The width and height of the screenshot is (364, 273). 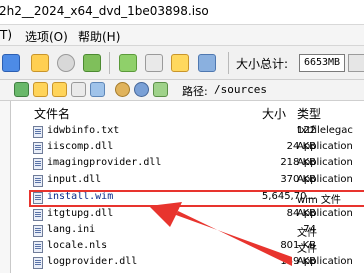 I want to click on disc-icon, so click(x=66, y=63).